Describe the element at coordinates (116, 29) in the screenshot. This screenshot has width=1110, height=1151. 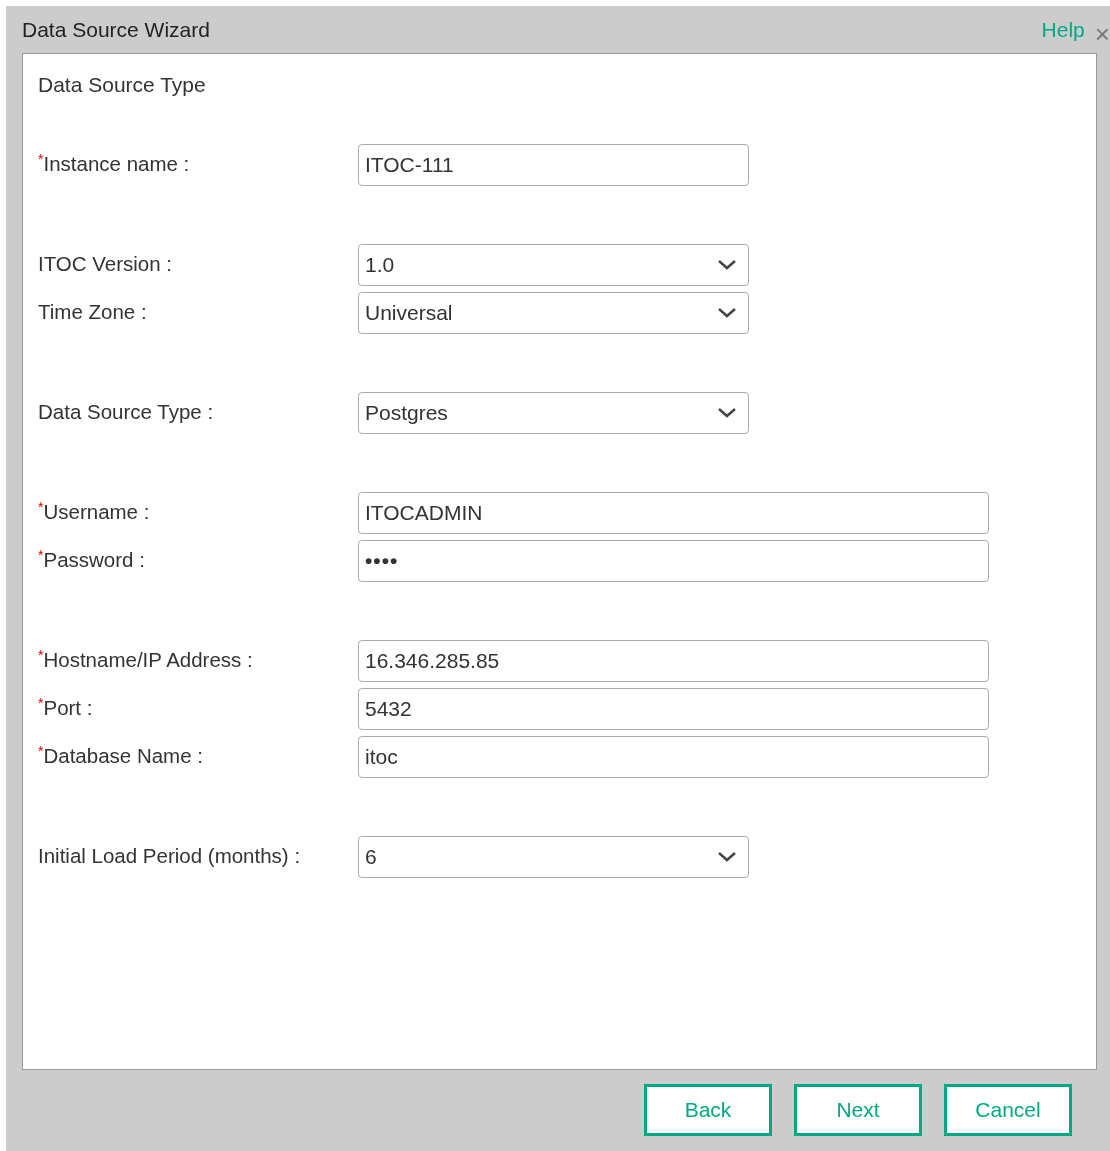
I see `window-title: Data Source Wizard` at that location.